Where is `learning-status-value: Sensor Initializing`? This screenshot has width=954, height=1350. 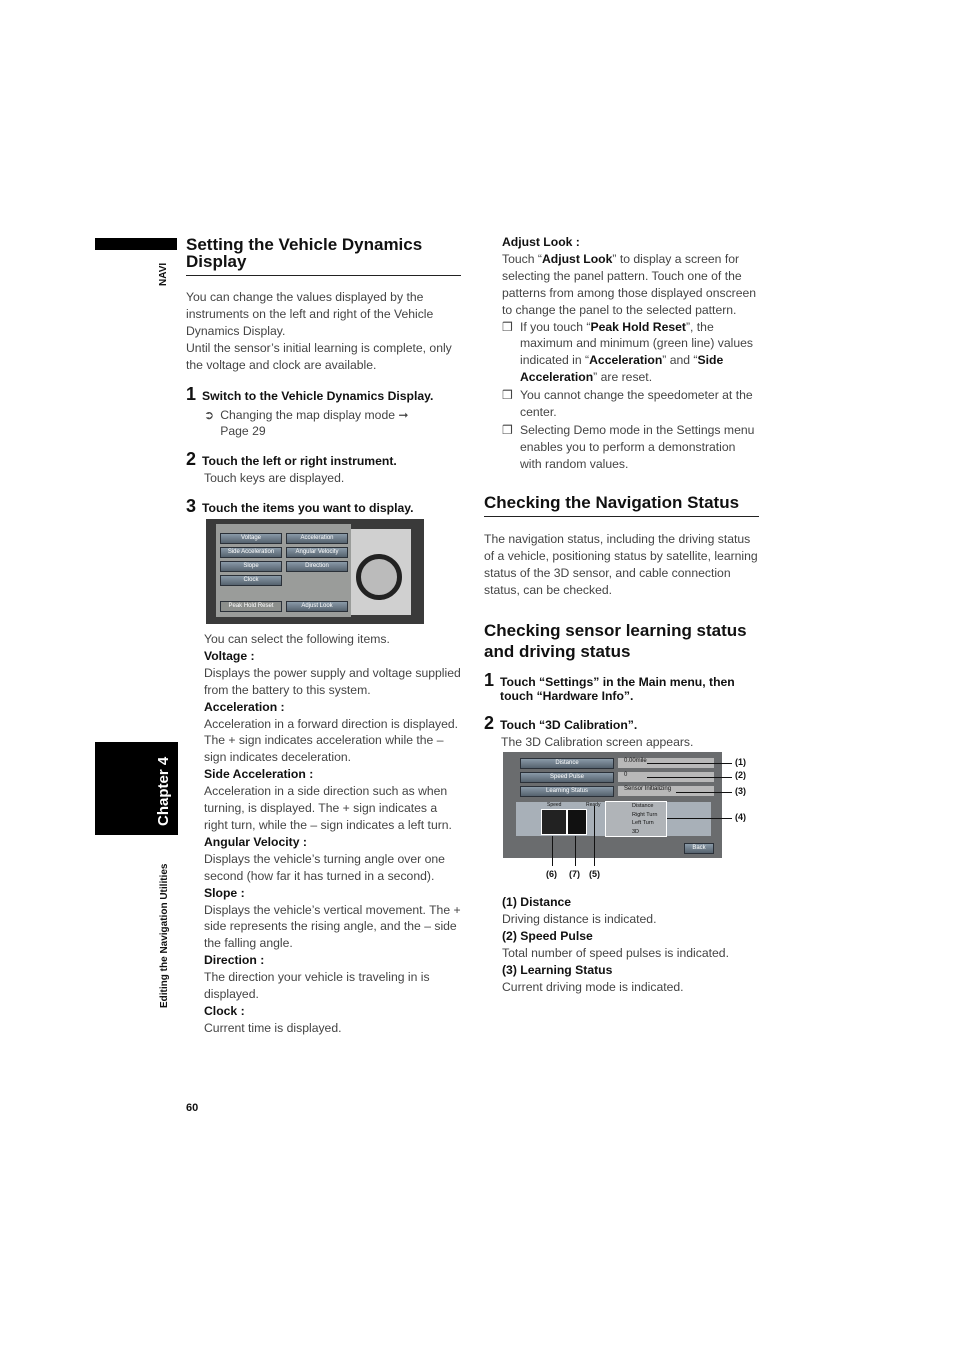
learning-status-value: Sensor Initializing is located at coordinates (666, 791).